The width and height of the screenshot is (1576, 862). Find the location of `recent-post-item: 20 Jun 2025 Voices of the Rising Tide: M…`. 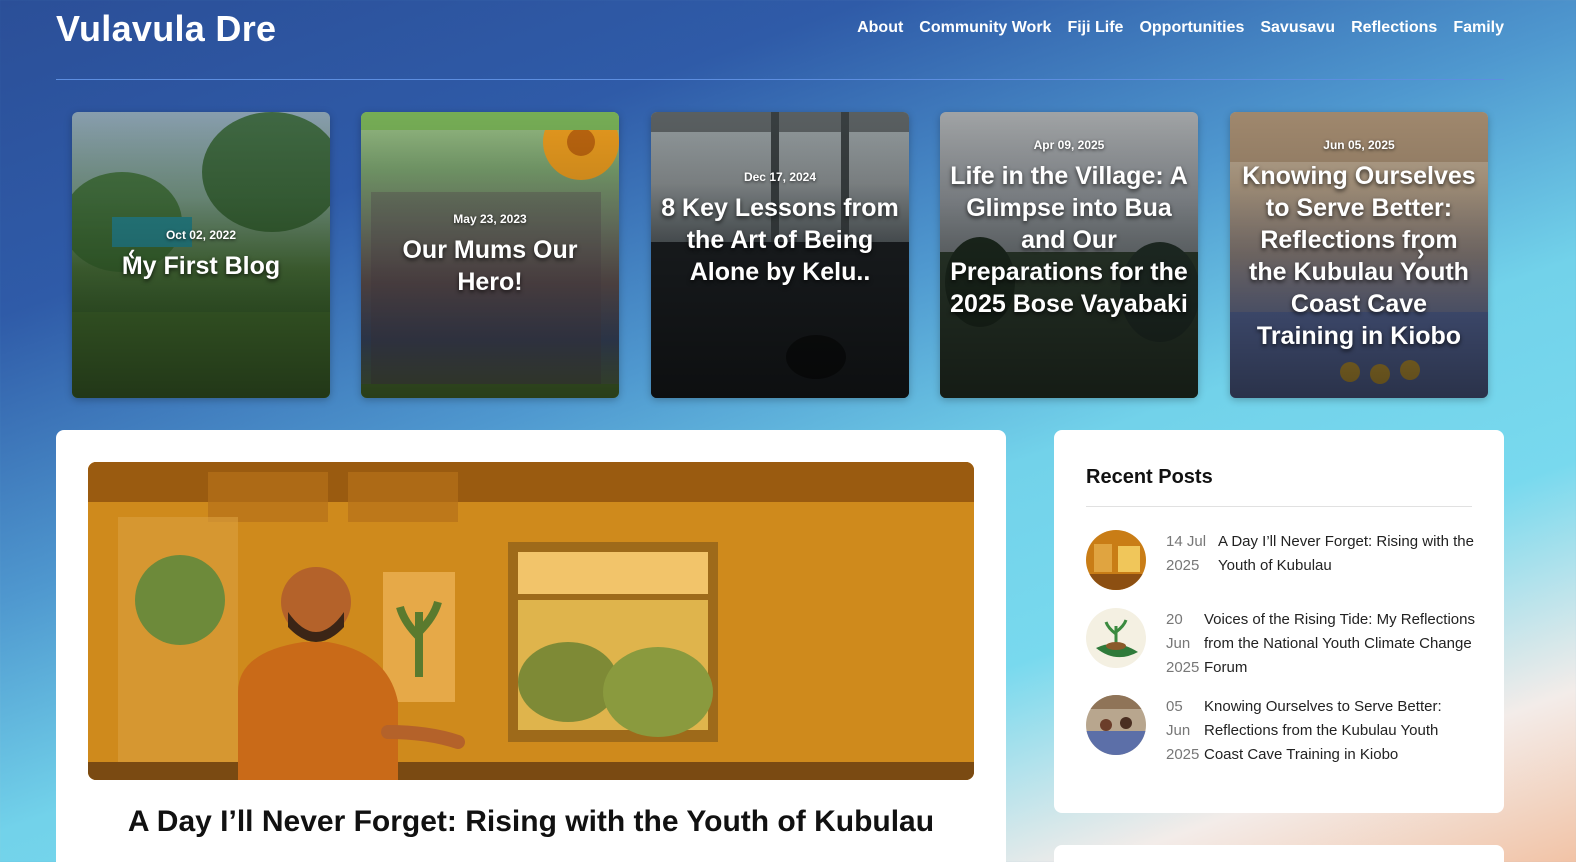

recent-post-item: 20 Jun 2025 Voices of the Rising Tide: M… is located at coordinates (1281, 644).